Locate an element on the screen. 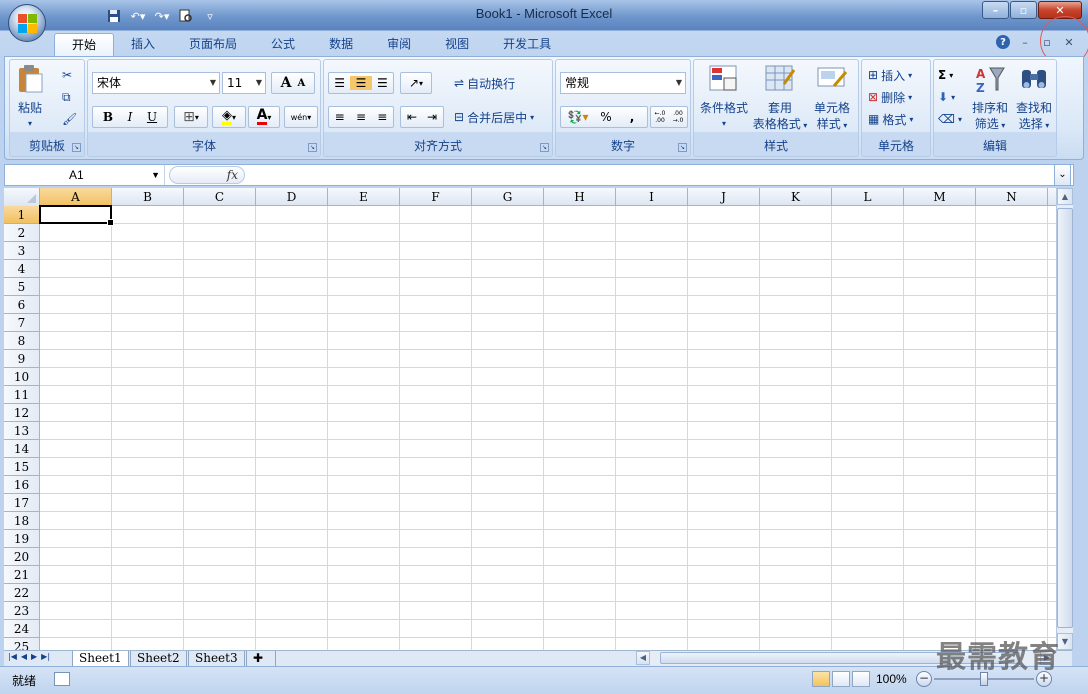 The image size is (1088, 694). row-header-10: 10 is located at coordinates (22, 377).